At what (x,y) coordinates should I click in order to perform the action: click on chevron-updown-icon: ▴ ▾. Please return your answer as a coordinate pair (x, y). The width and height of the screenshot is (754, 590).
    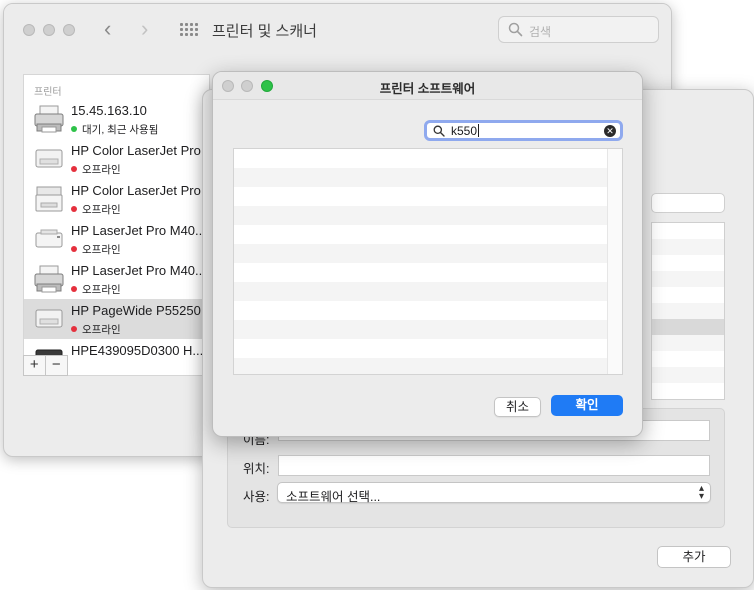
    Looking at the image, I should click on (701, 492).